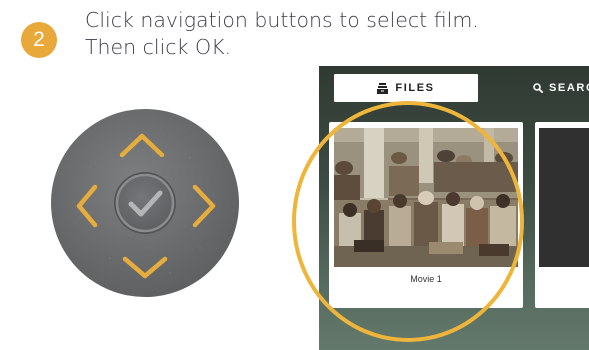 The width and height of the screenshot is (589, 350). I want to click on tab-files: FILES, so click(406, 88).